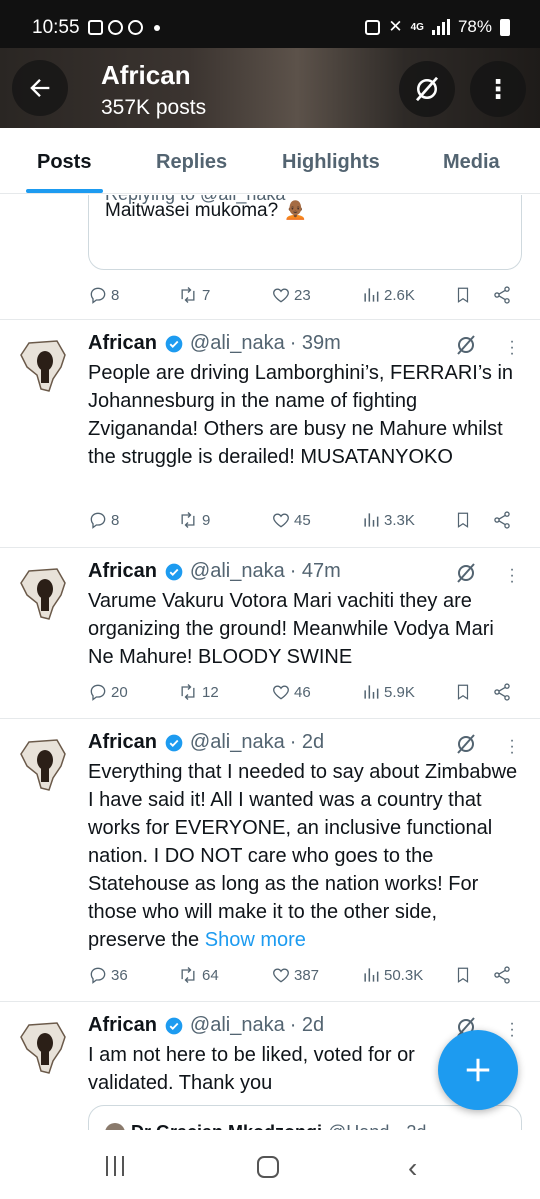 Image resolution: width=540 pixels, height=1199 pixels. I want to click on show-more-link: Show more, so click(255, 940).